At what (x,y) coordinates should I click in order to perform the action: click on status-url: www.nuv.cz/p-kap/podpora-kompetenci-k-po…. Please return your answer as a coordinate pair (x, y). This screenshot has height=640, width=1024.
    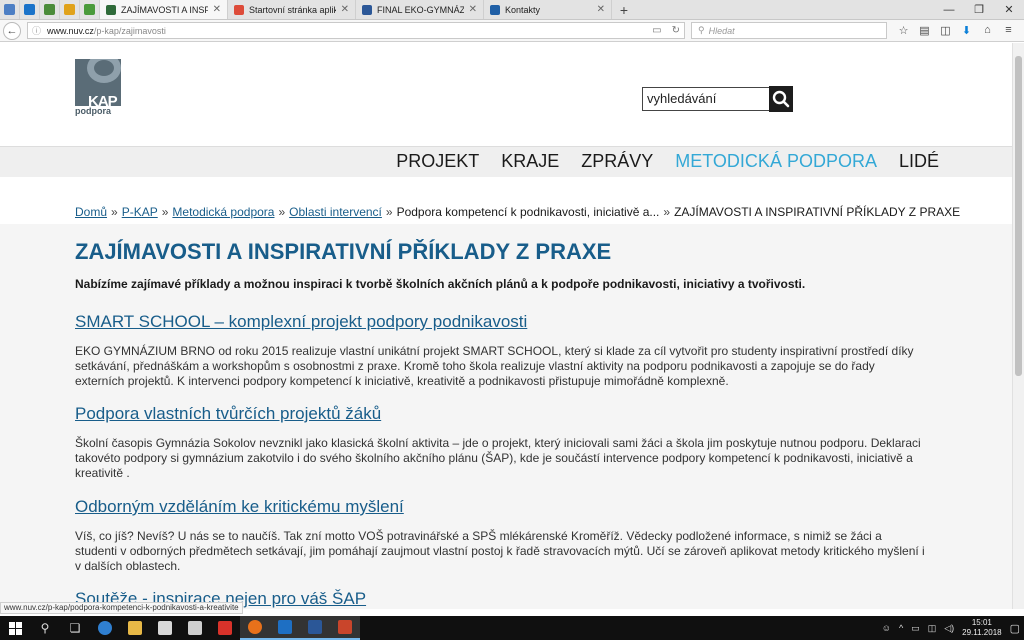
    Looking at the image, I should click on (121, 608).